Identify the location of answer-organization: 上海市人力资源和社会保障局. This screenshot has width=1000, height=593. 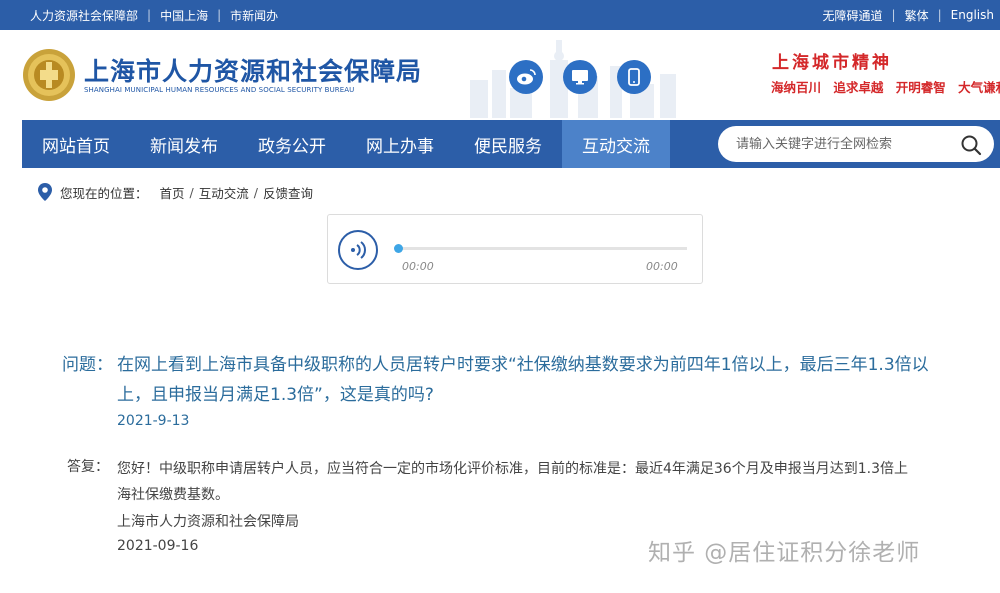
(208, 522).